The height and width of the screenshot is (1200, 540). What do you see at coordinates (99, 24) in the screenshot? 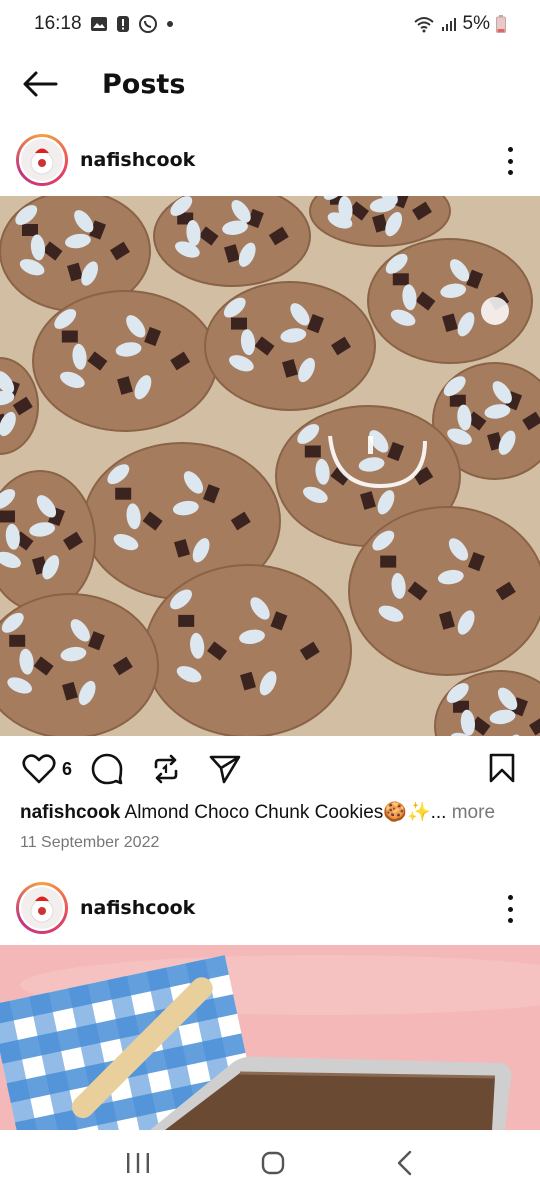
I see `gallery-icon` at bounding box center [99, 24].